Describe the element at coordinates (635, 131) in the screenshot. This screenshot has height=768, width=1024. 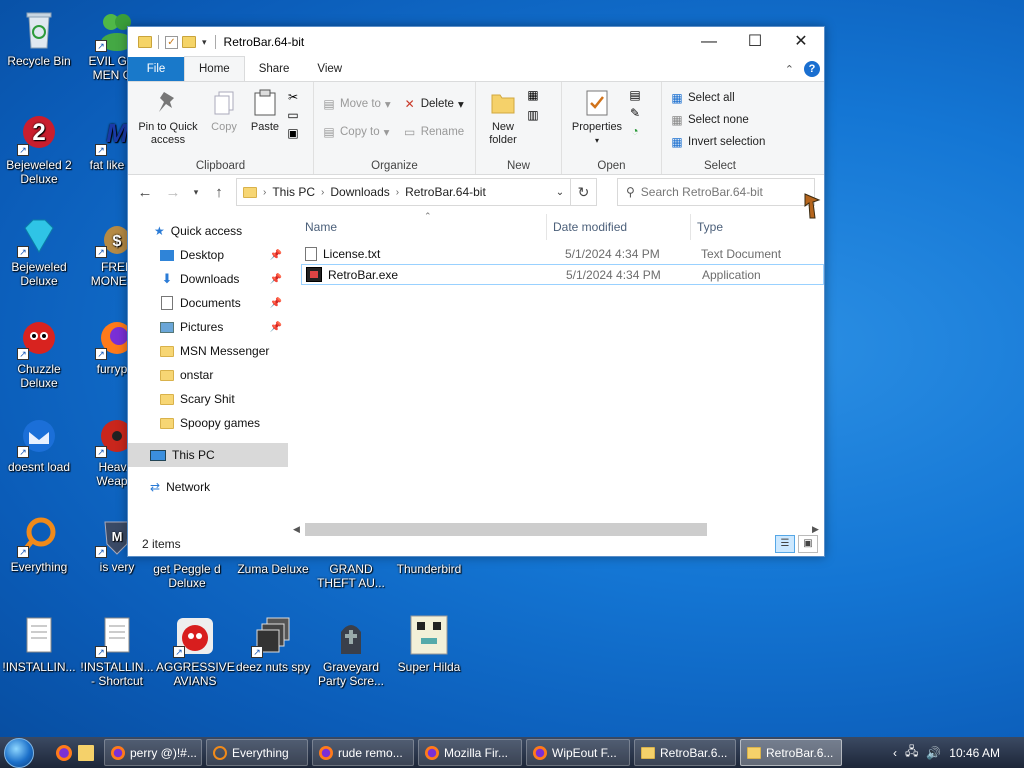
I see `history-icon: ◔` at that location.